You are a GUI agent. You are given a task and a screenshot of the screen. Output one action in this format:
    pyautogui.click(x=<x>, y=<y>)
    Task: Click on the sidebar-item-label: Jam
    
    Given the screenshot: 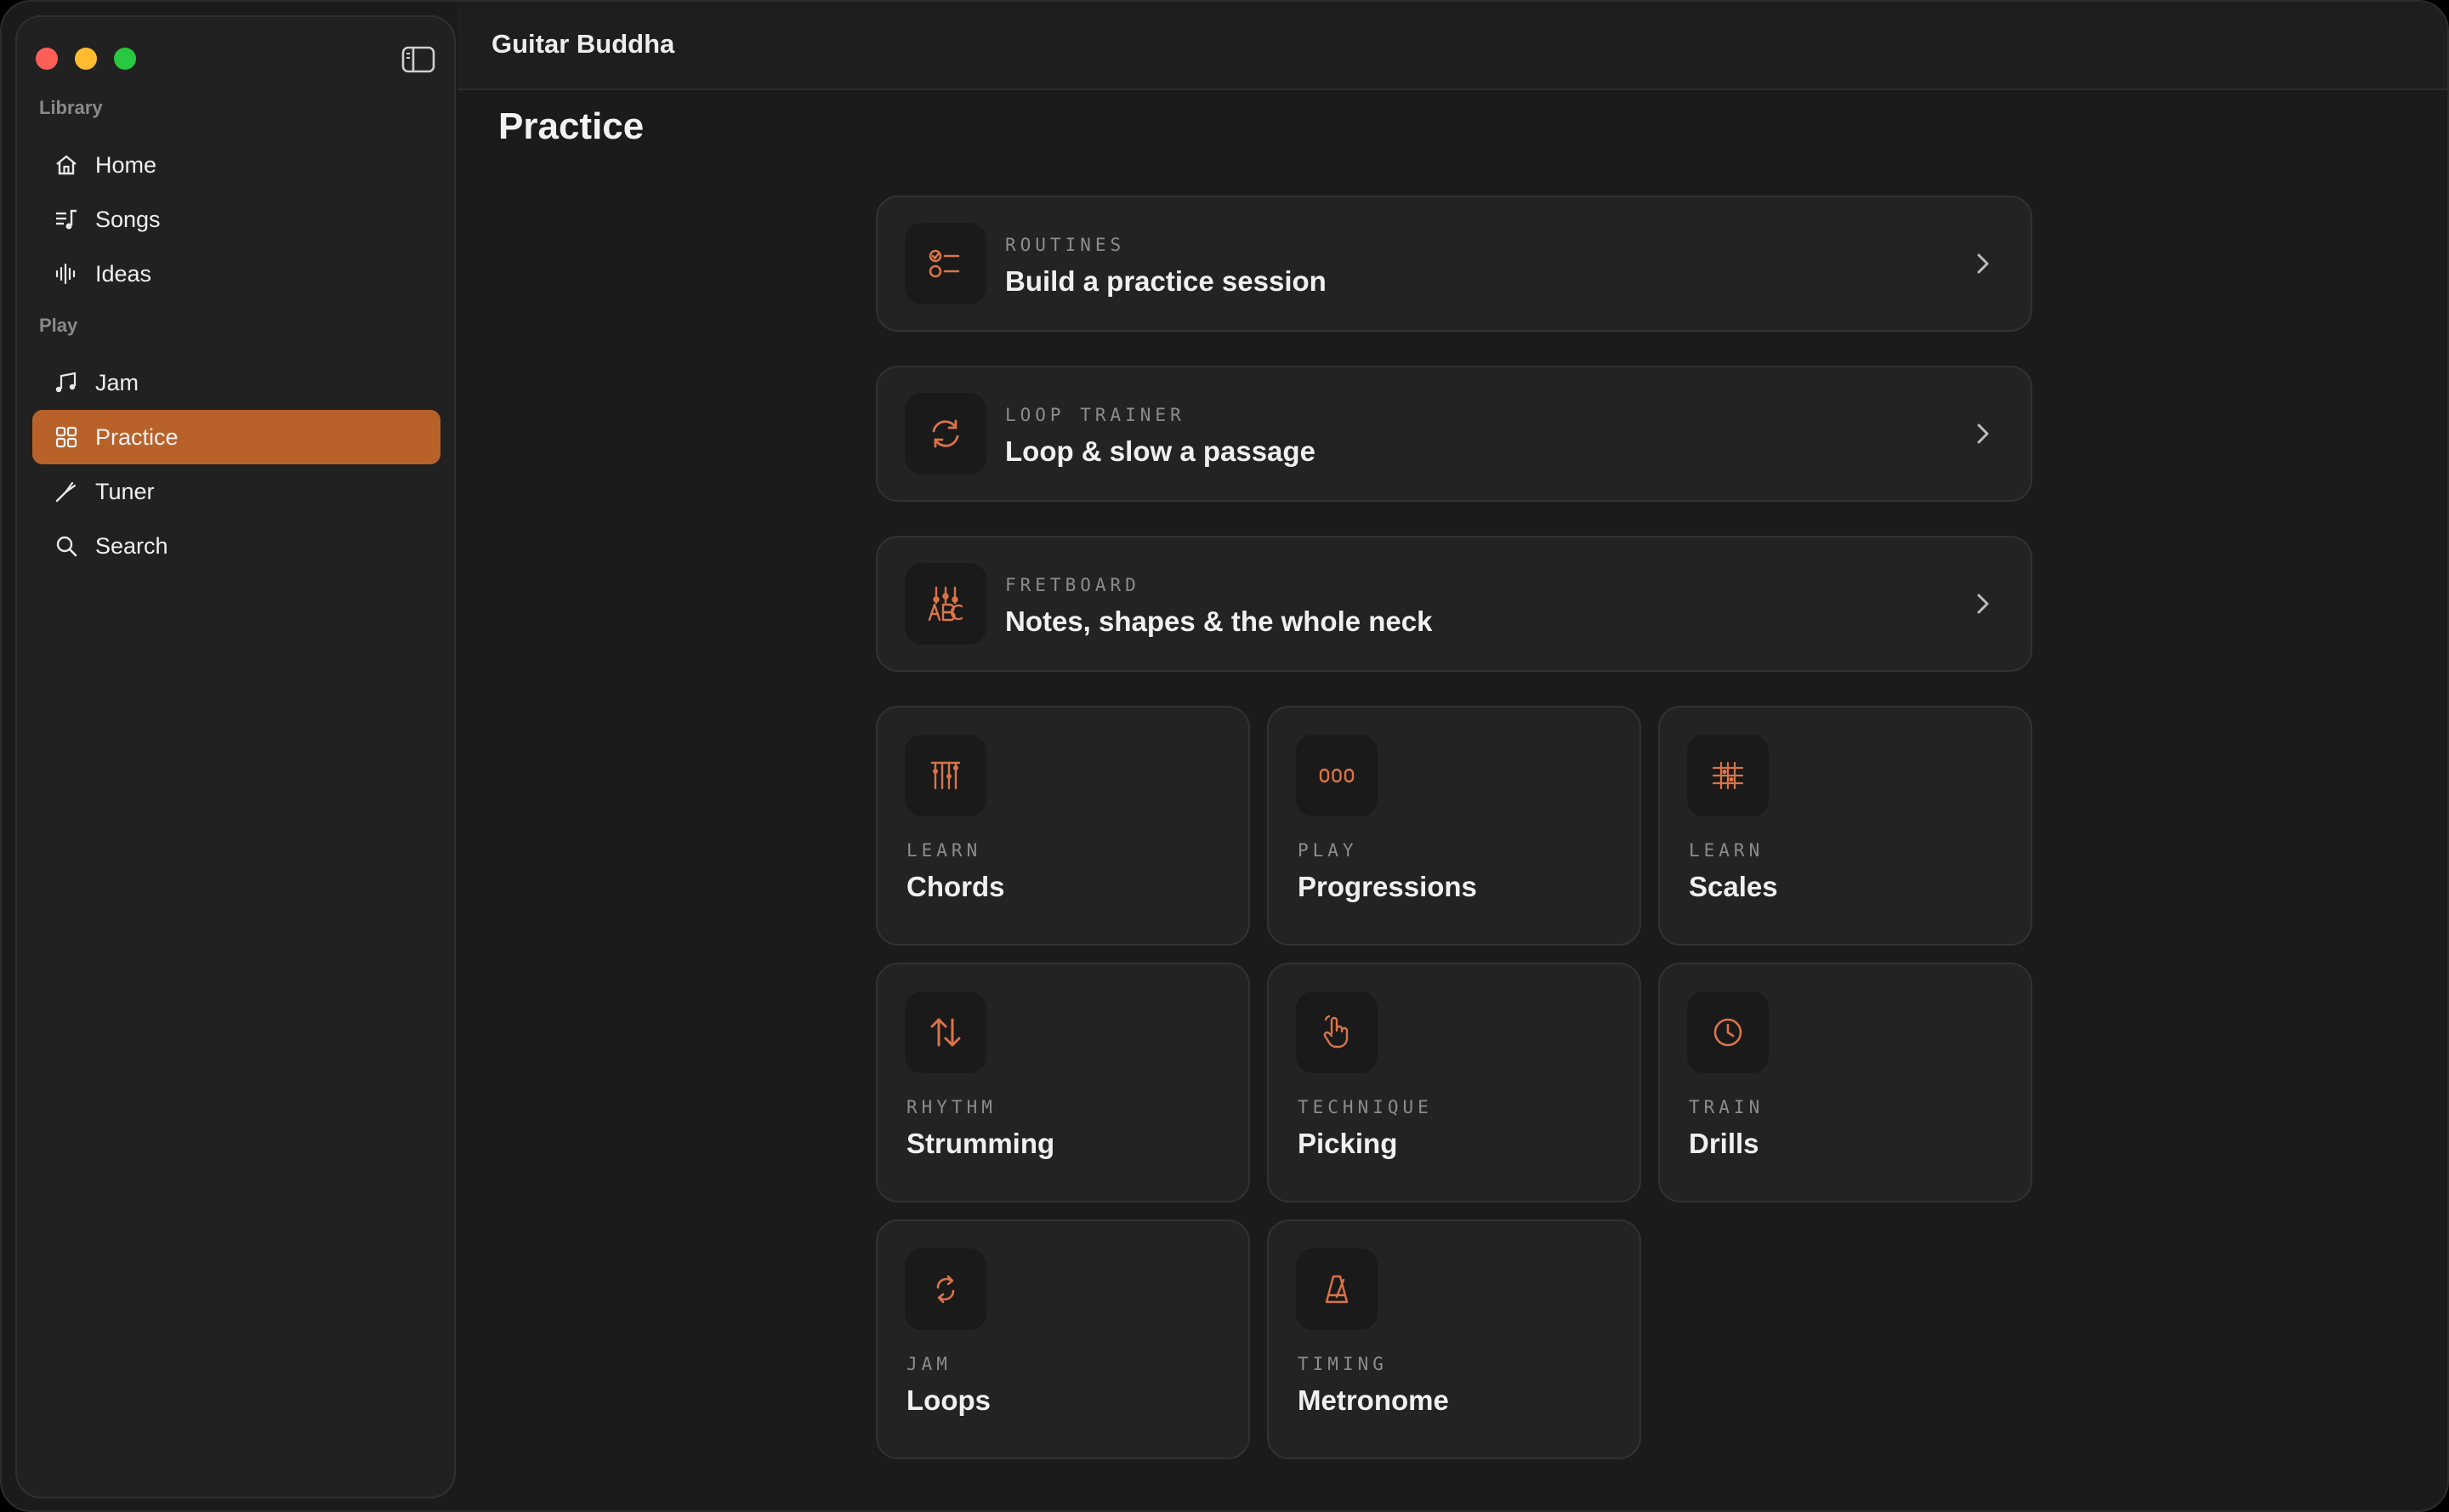 What is the action you would take?
    pyautogui.click(x=117, y=382)
    